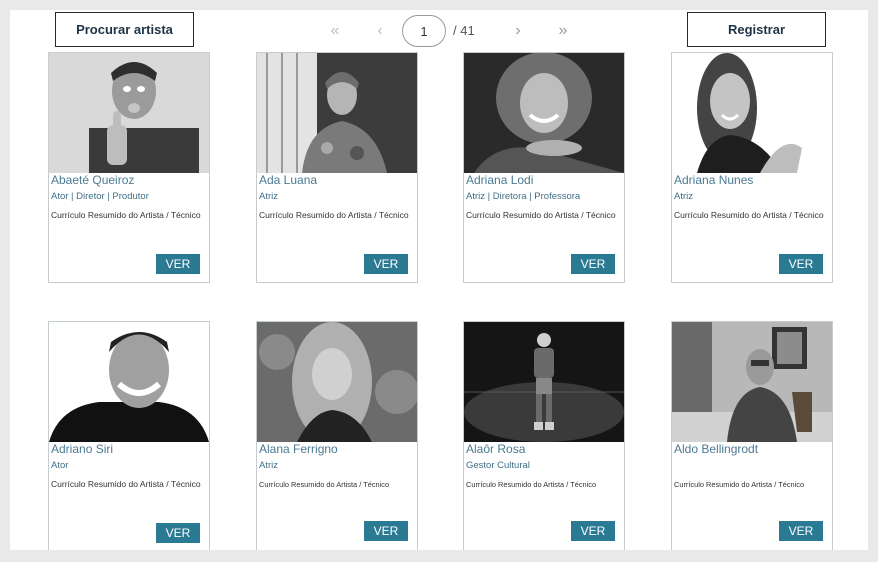  What do you see at coordinates (716, 449) in the screenshot?
I see `artist-name: Aldo Bellingrodt` at bounding box center [716, 449].